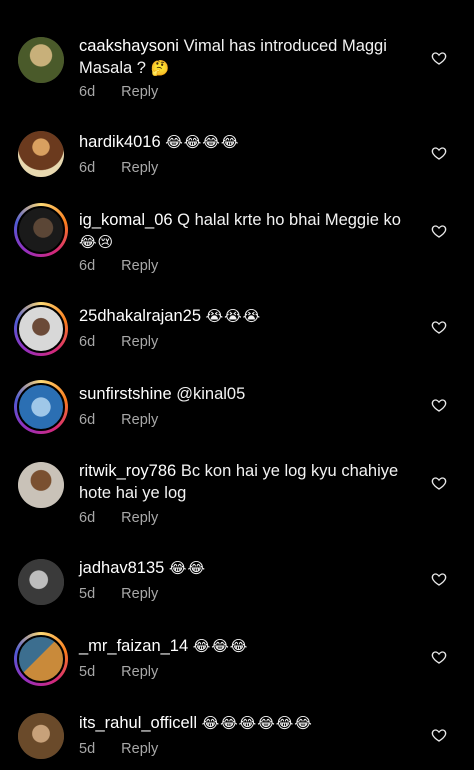 This screenshot has height=770, width=474. Describe the element at coordinates (97, 242) in the screenshot. I see `emoji: 😂😢` at that location.